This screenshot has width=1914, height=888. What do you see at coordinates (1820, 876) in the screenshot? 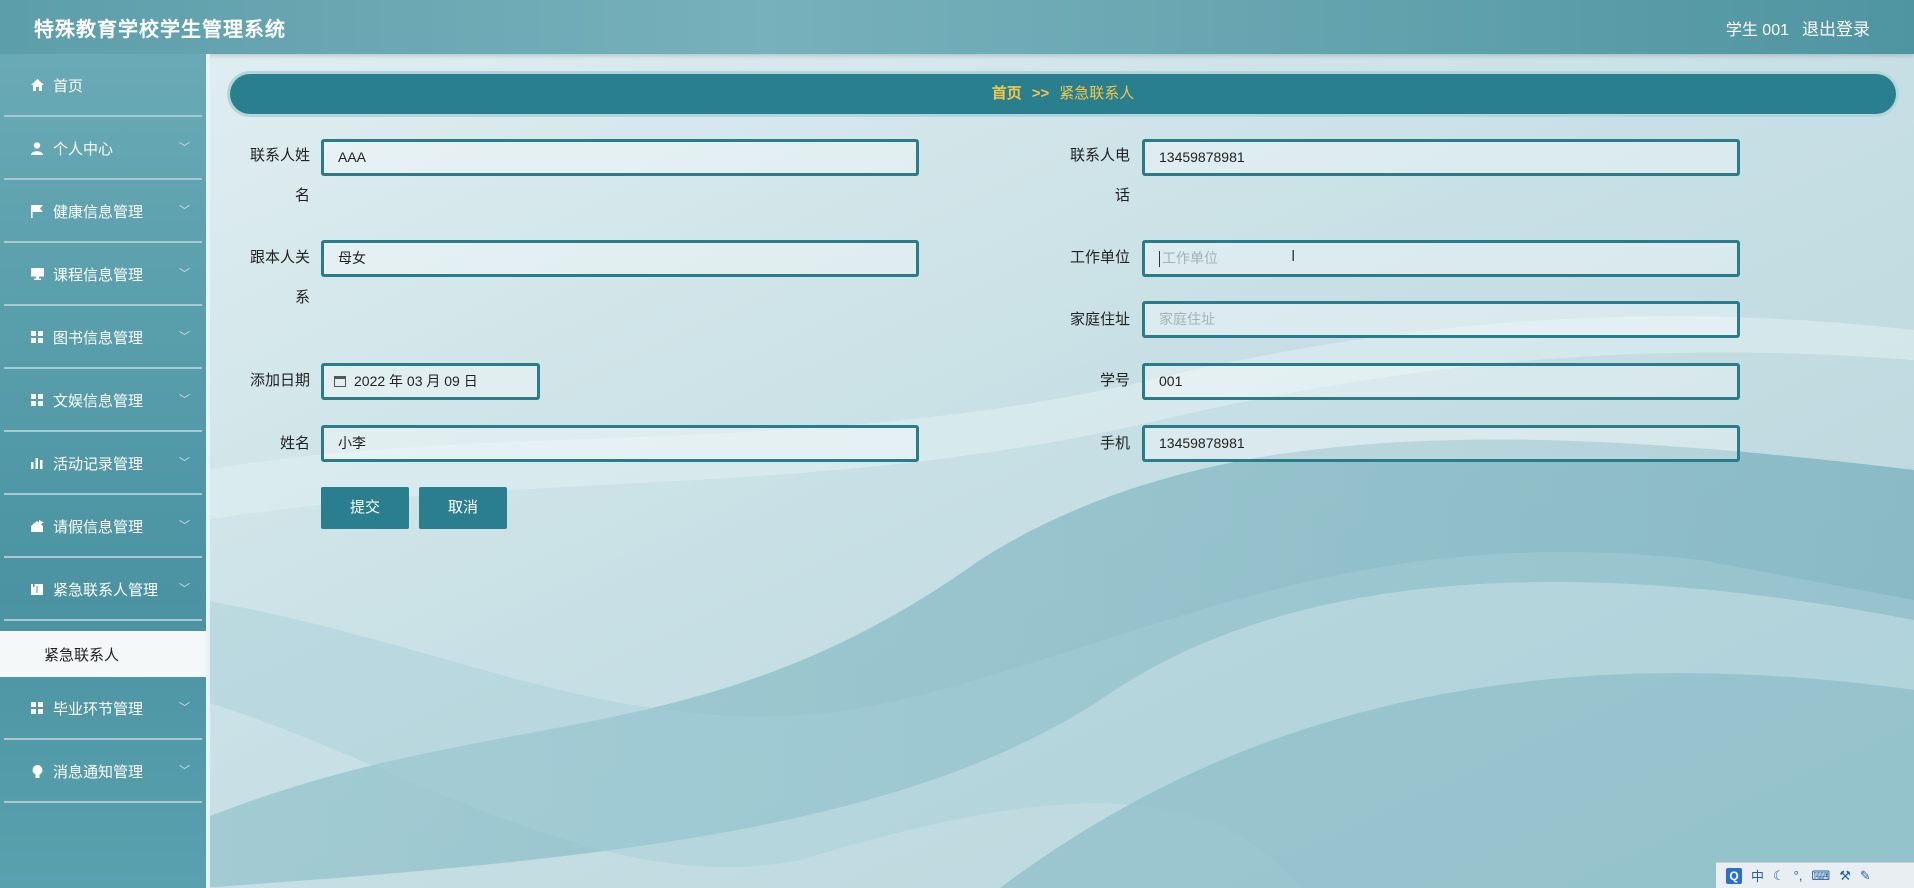
I see `keyboard-icon: ⌨` at bounding box center [1820, 876].